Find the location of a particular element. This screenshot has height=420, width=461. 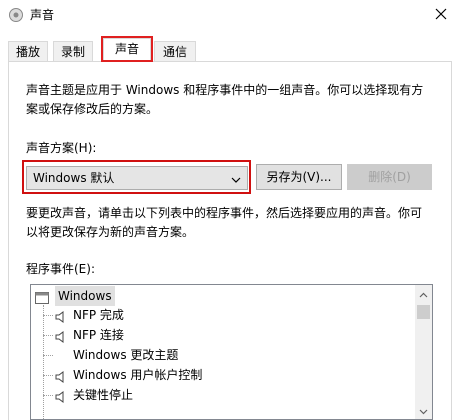

list-item: Windows is located at coordinates (224, 296).